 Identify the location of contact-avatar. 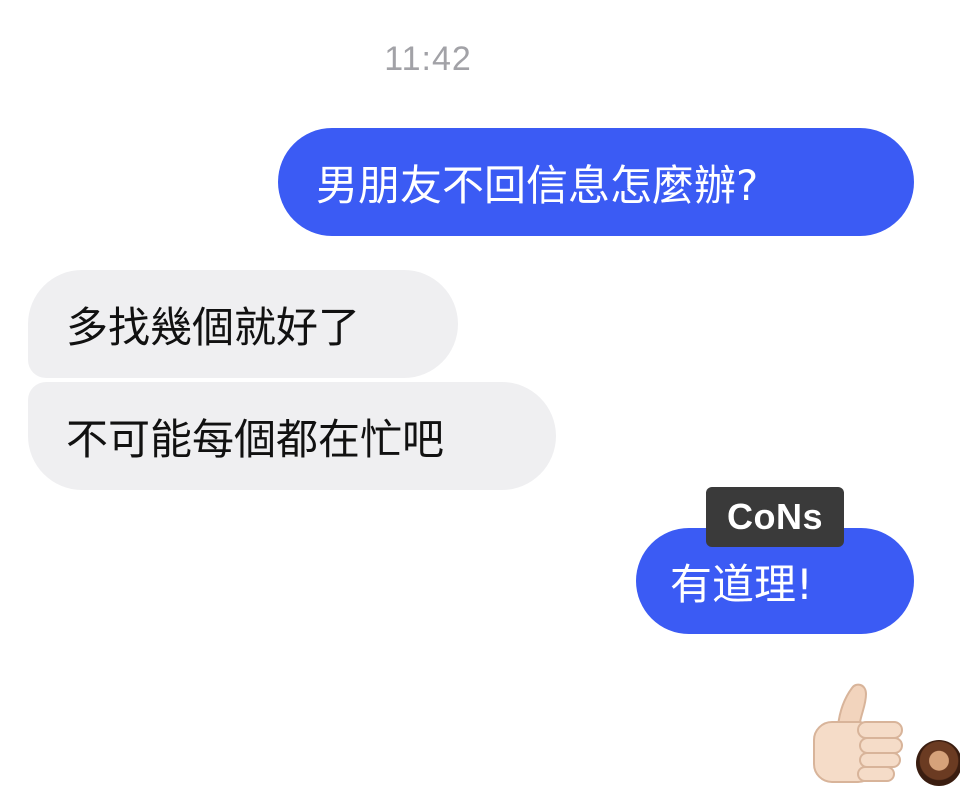
(938, 763).